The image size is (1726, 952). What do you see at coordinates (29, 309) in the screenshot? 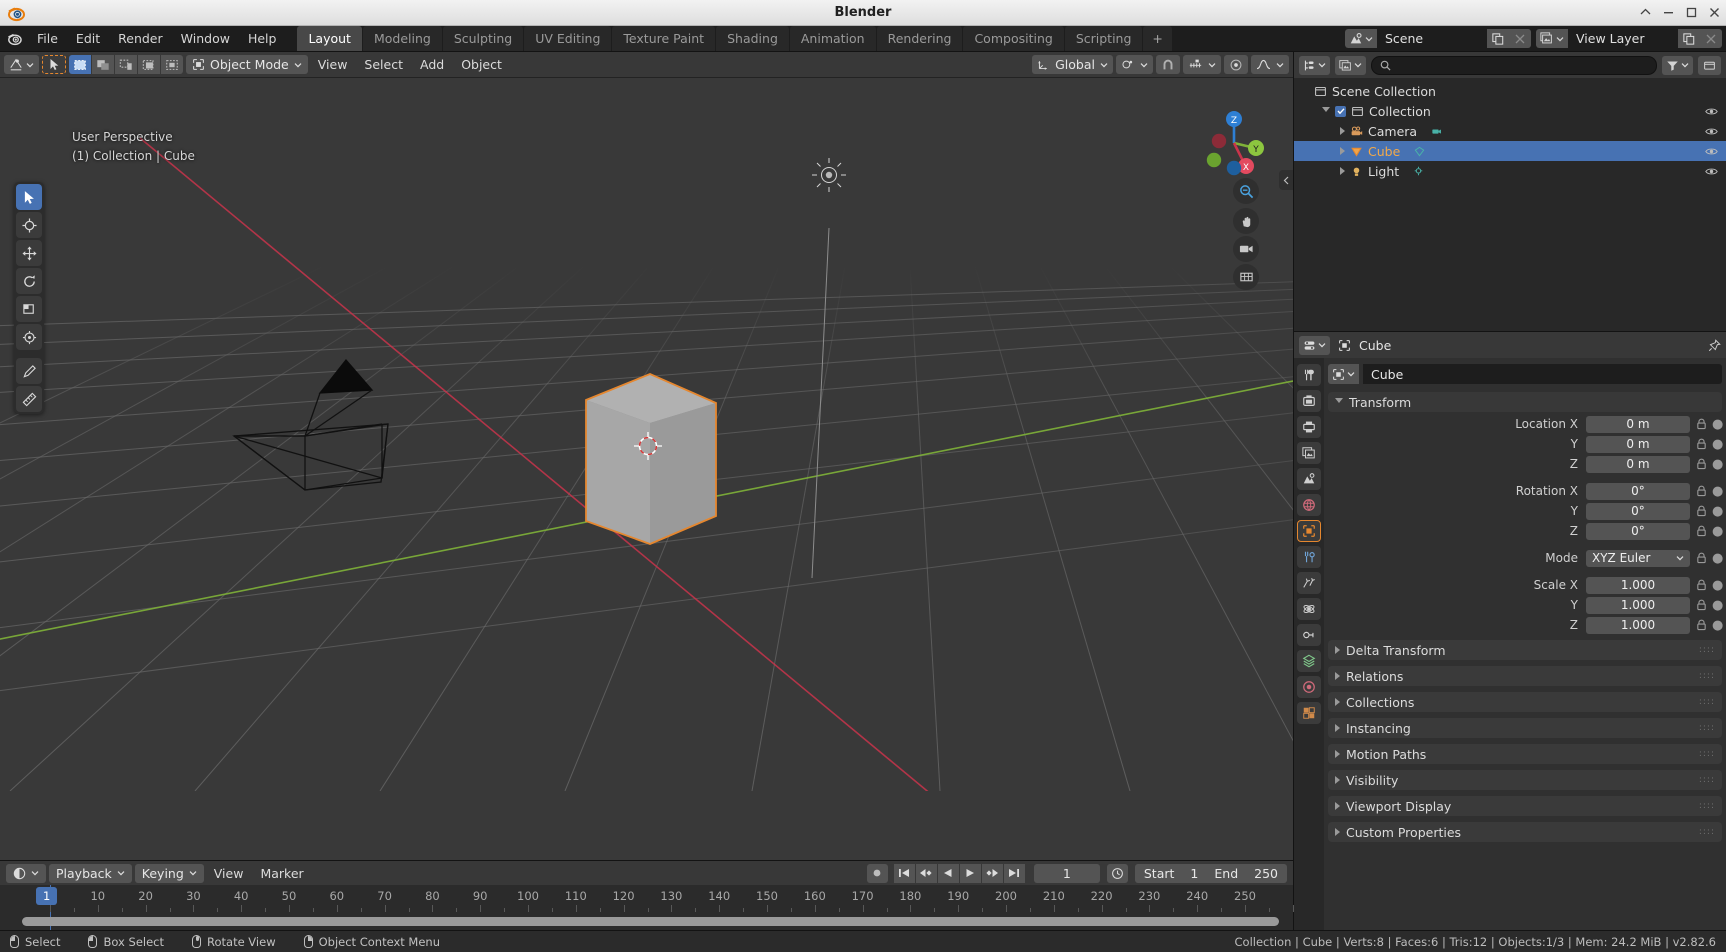
I see `scale-tool` at bounding box center [29, 309].